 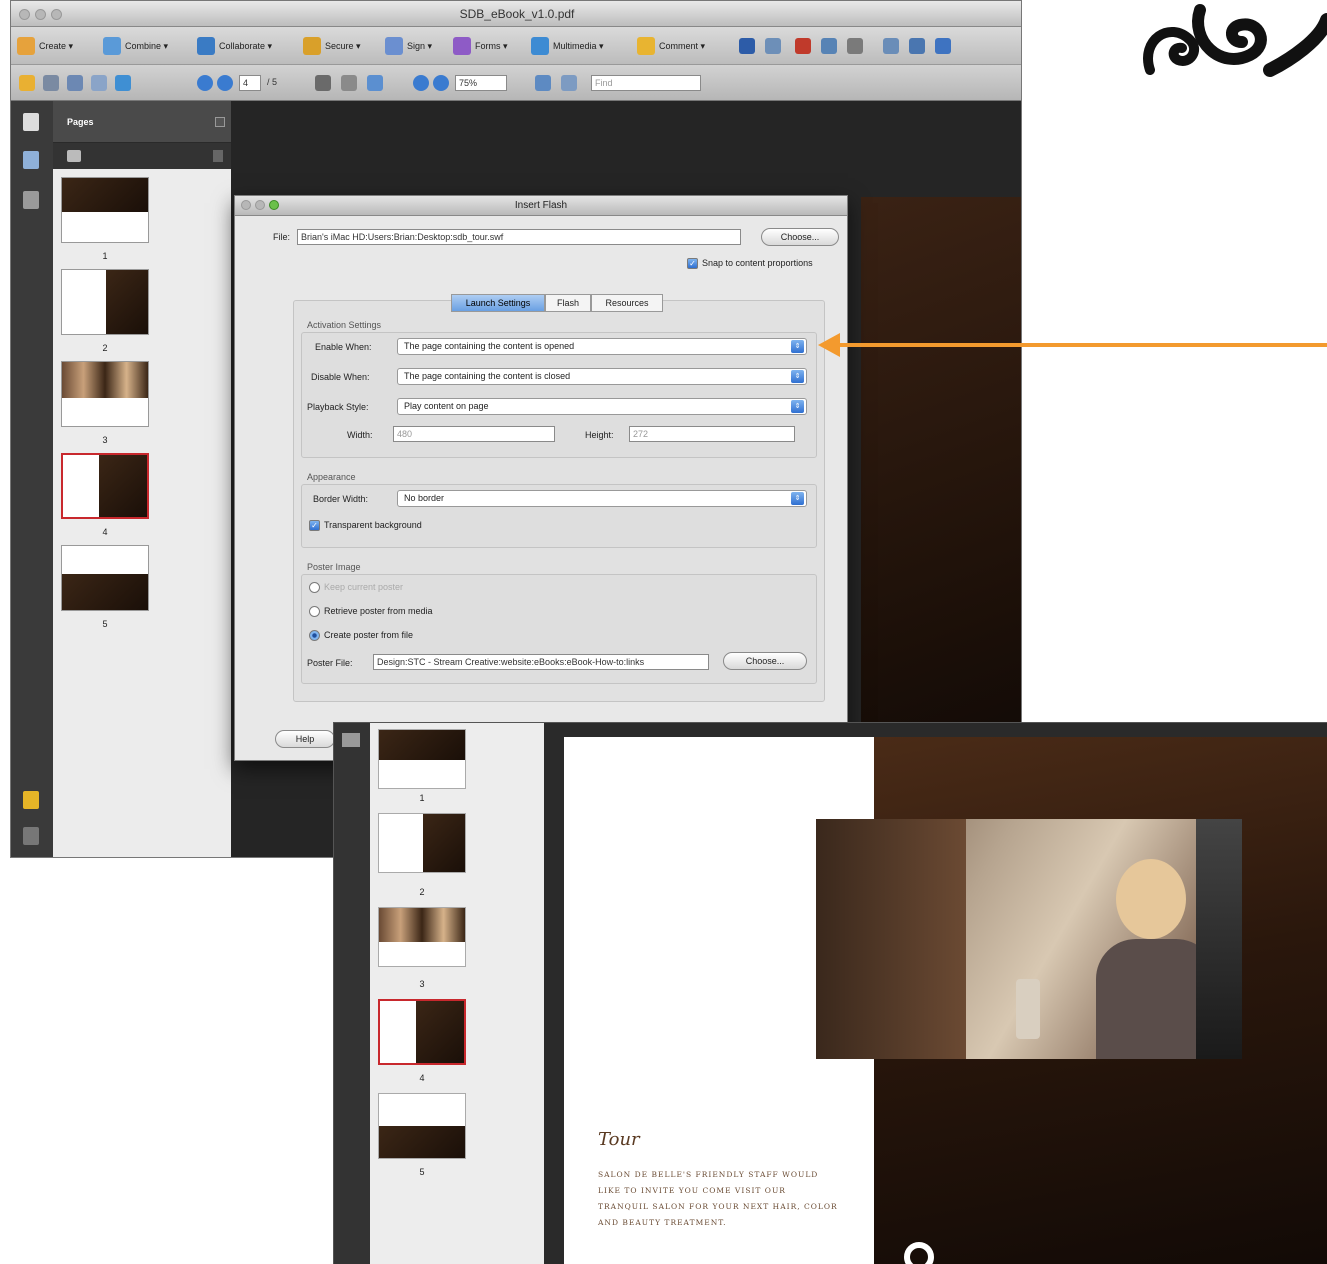 I want to click on edit-tool-icon, so click(x=943, y=46).